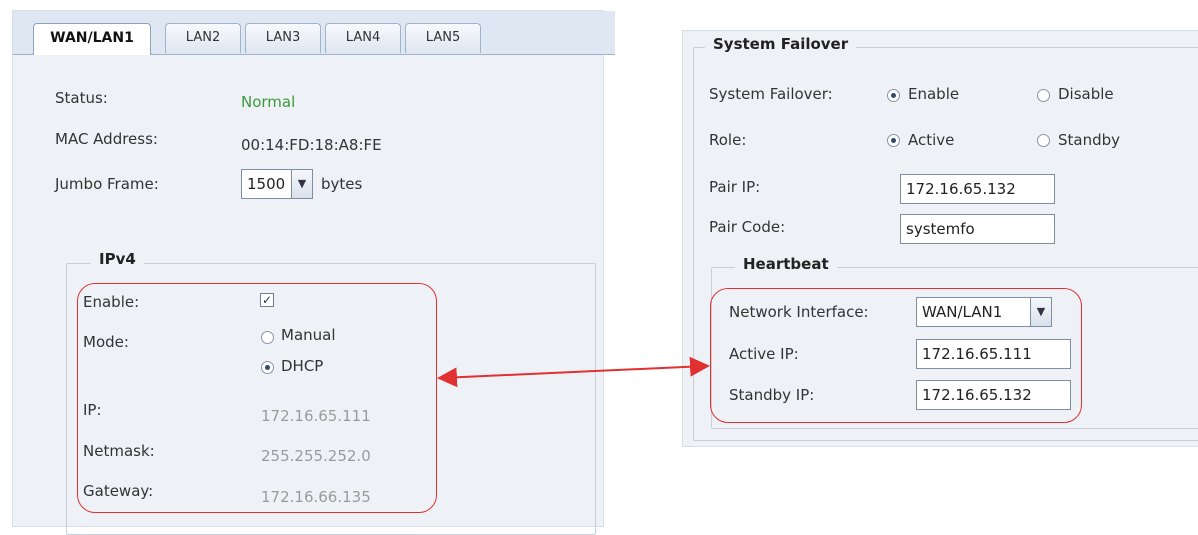  Describe the element at coordinates (786, 264) in the screenshot. I see `heartbeat-legend: Heartbeat` at that location.